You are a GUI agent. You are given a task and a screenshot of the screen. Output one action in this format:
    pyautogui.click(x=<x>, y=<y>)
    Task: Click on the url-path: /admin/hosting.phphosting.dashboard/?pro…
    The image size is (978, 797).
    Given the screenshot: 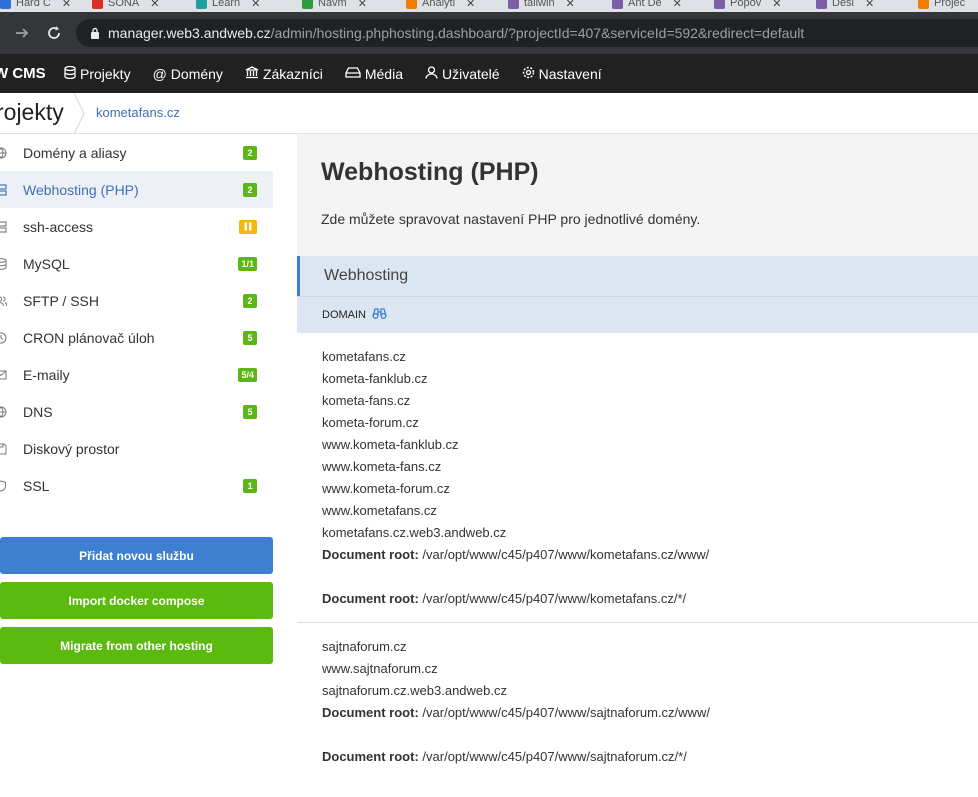 What is the action you would take?
    pyautogui.click(x=537, y=33)
    